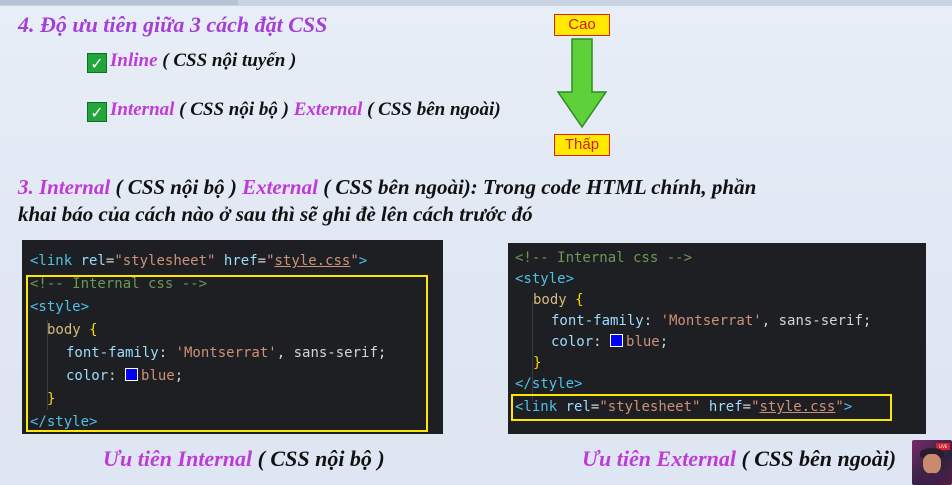 Image resolution: width=952 pixels, height=485 pixels. What do you see at coordinates (142, 109) in the screenshot?
I see `internal-label: Internal` at bounding box center [142, 109].